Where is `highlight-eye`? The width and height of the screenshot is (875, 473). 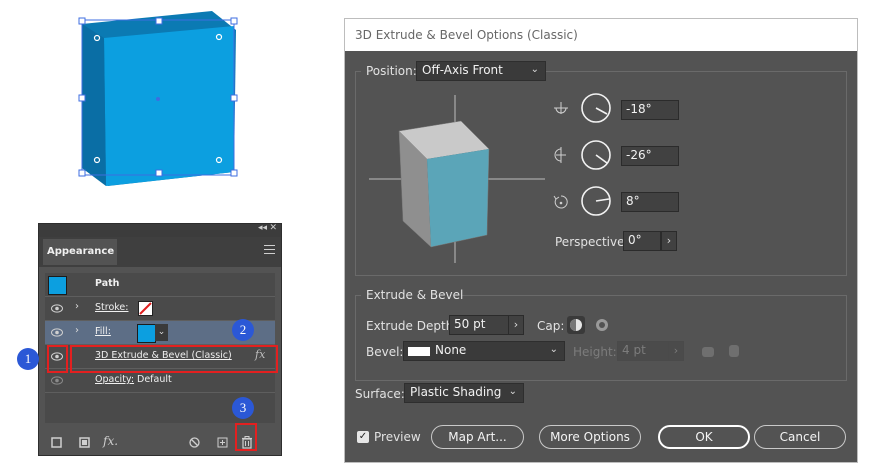 highlight-eye is located at coordinates (57, 359).